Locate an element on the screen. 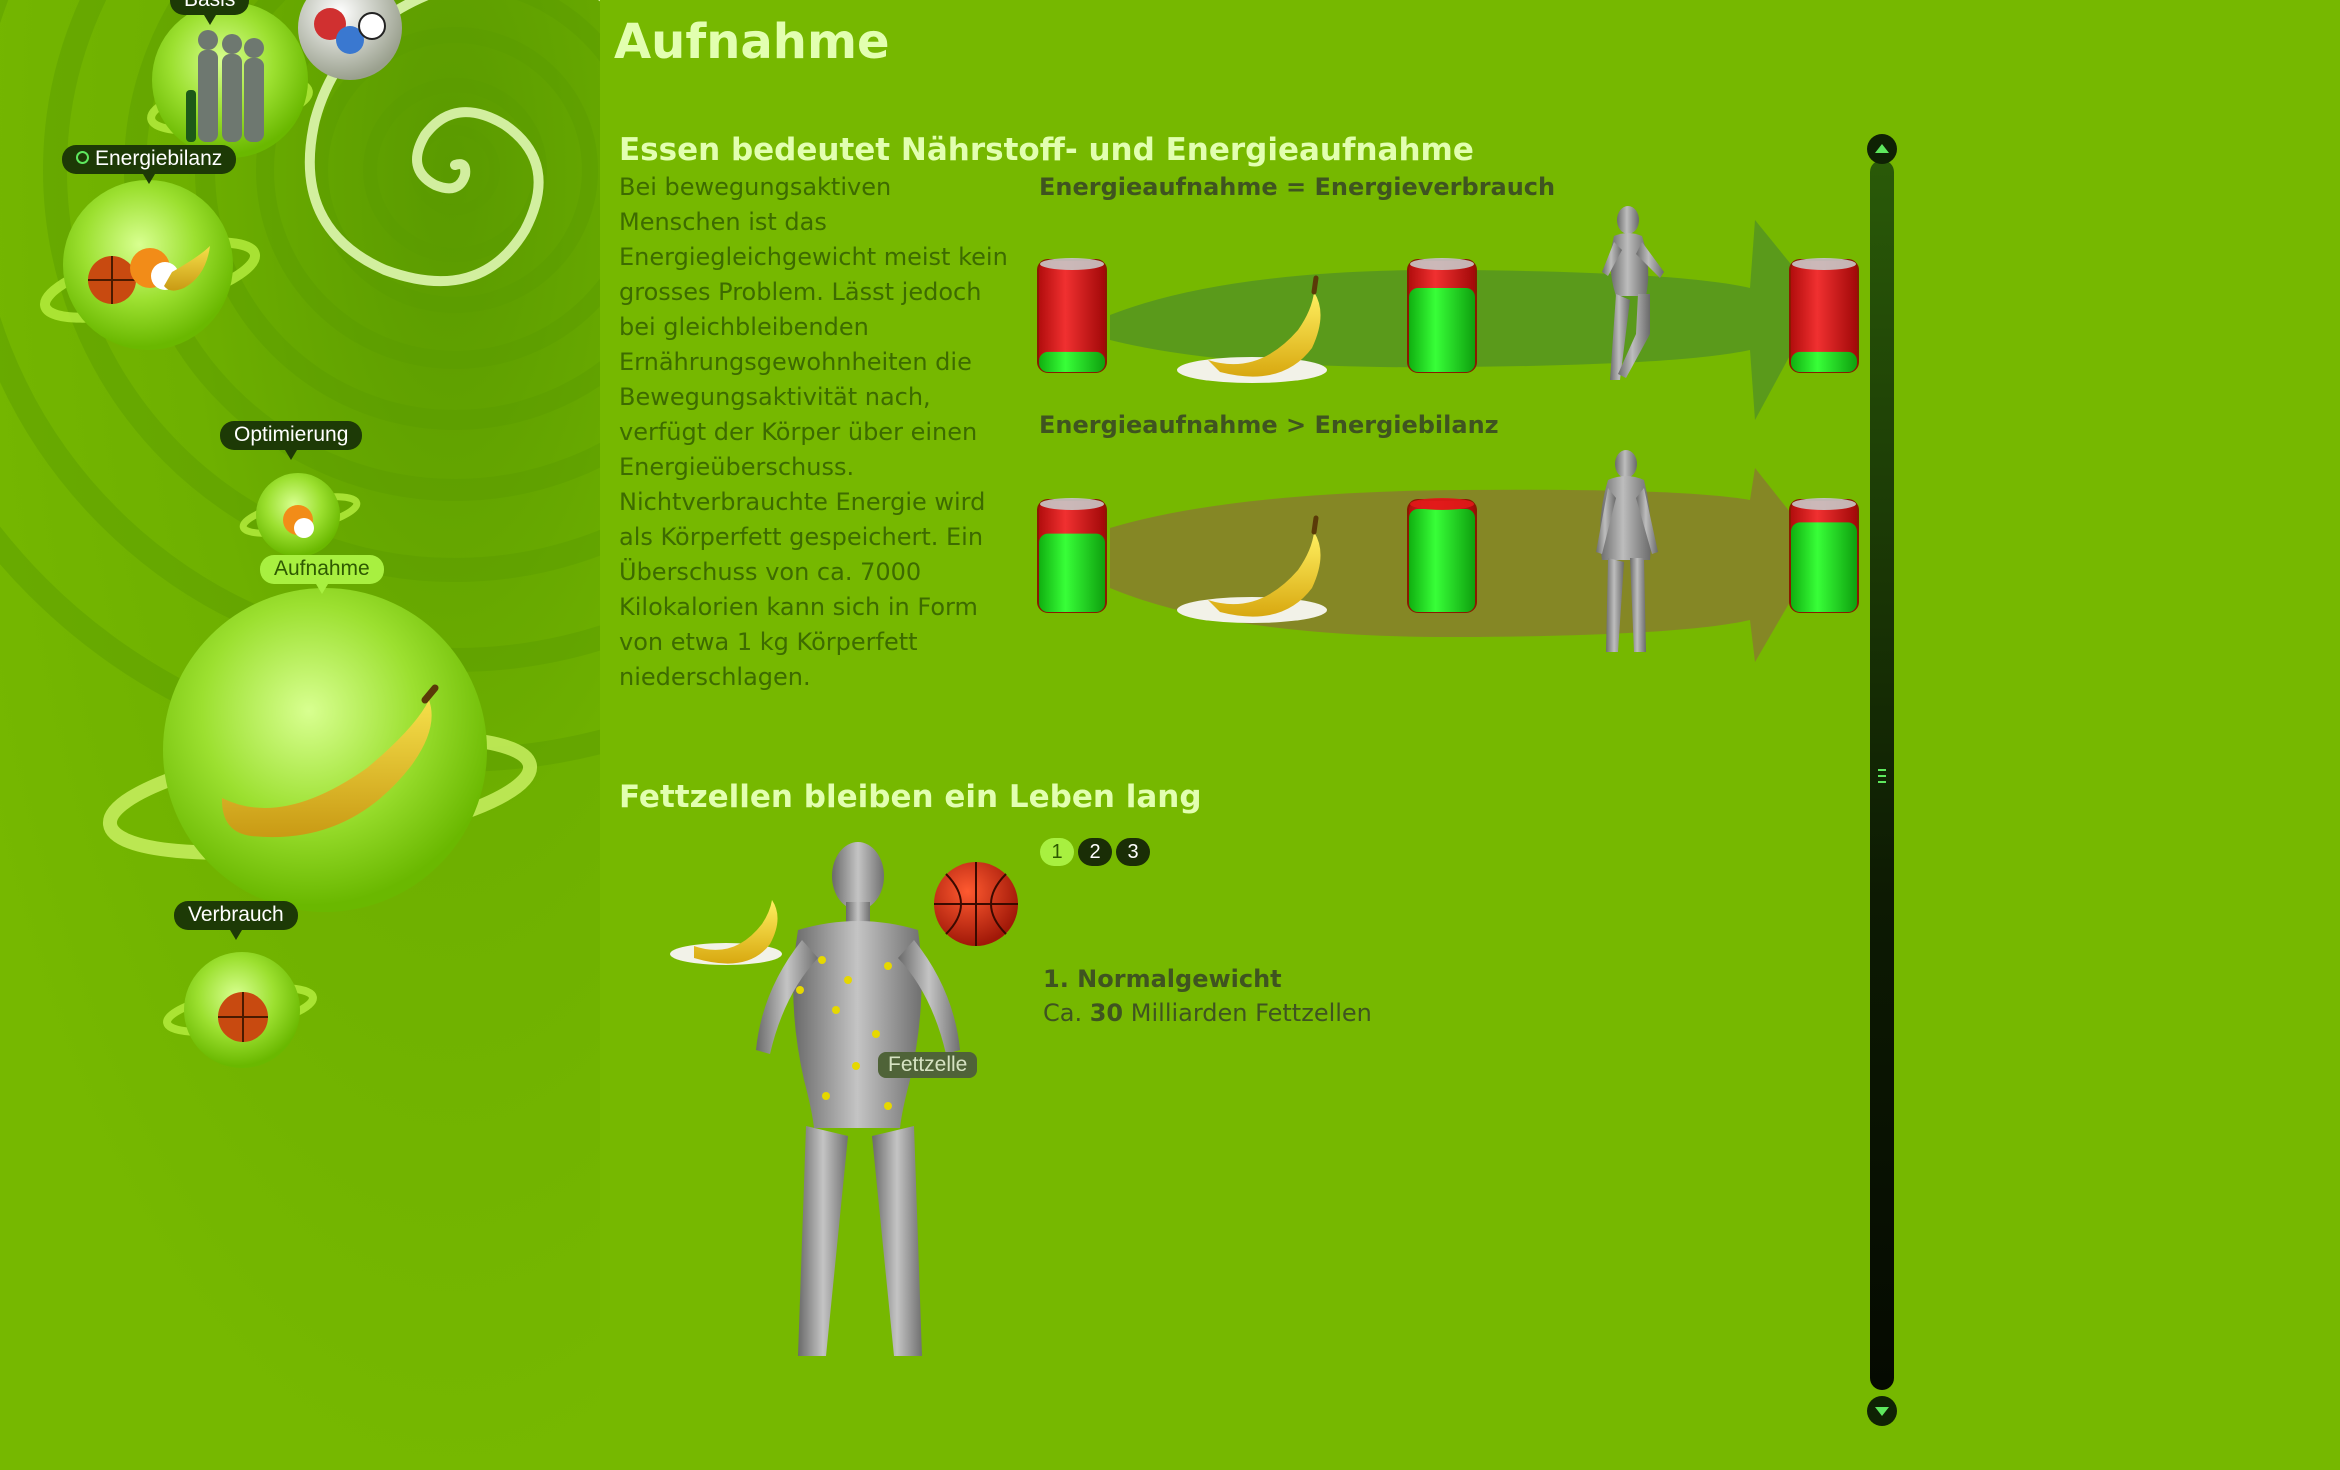  scroll-down-button is located at coordinates (1882, 1411).